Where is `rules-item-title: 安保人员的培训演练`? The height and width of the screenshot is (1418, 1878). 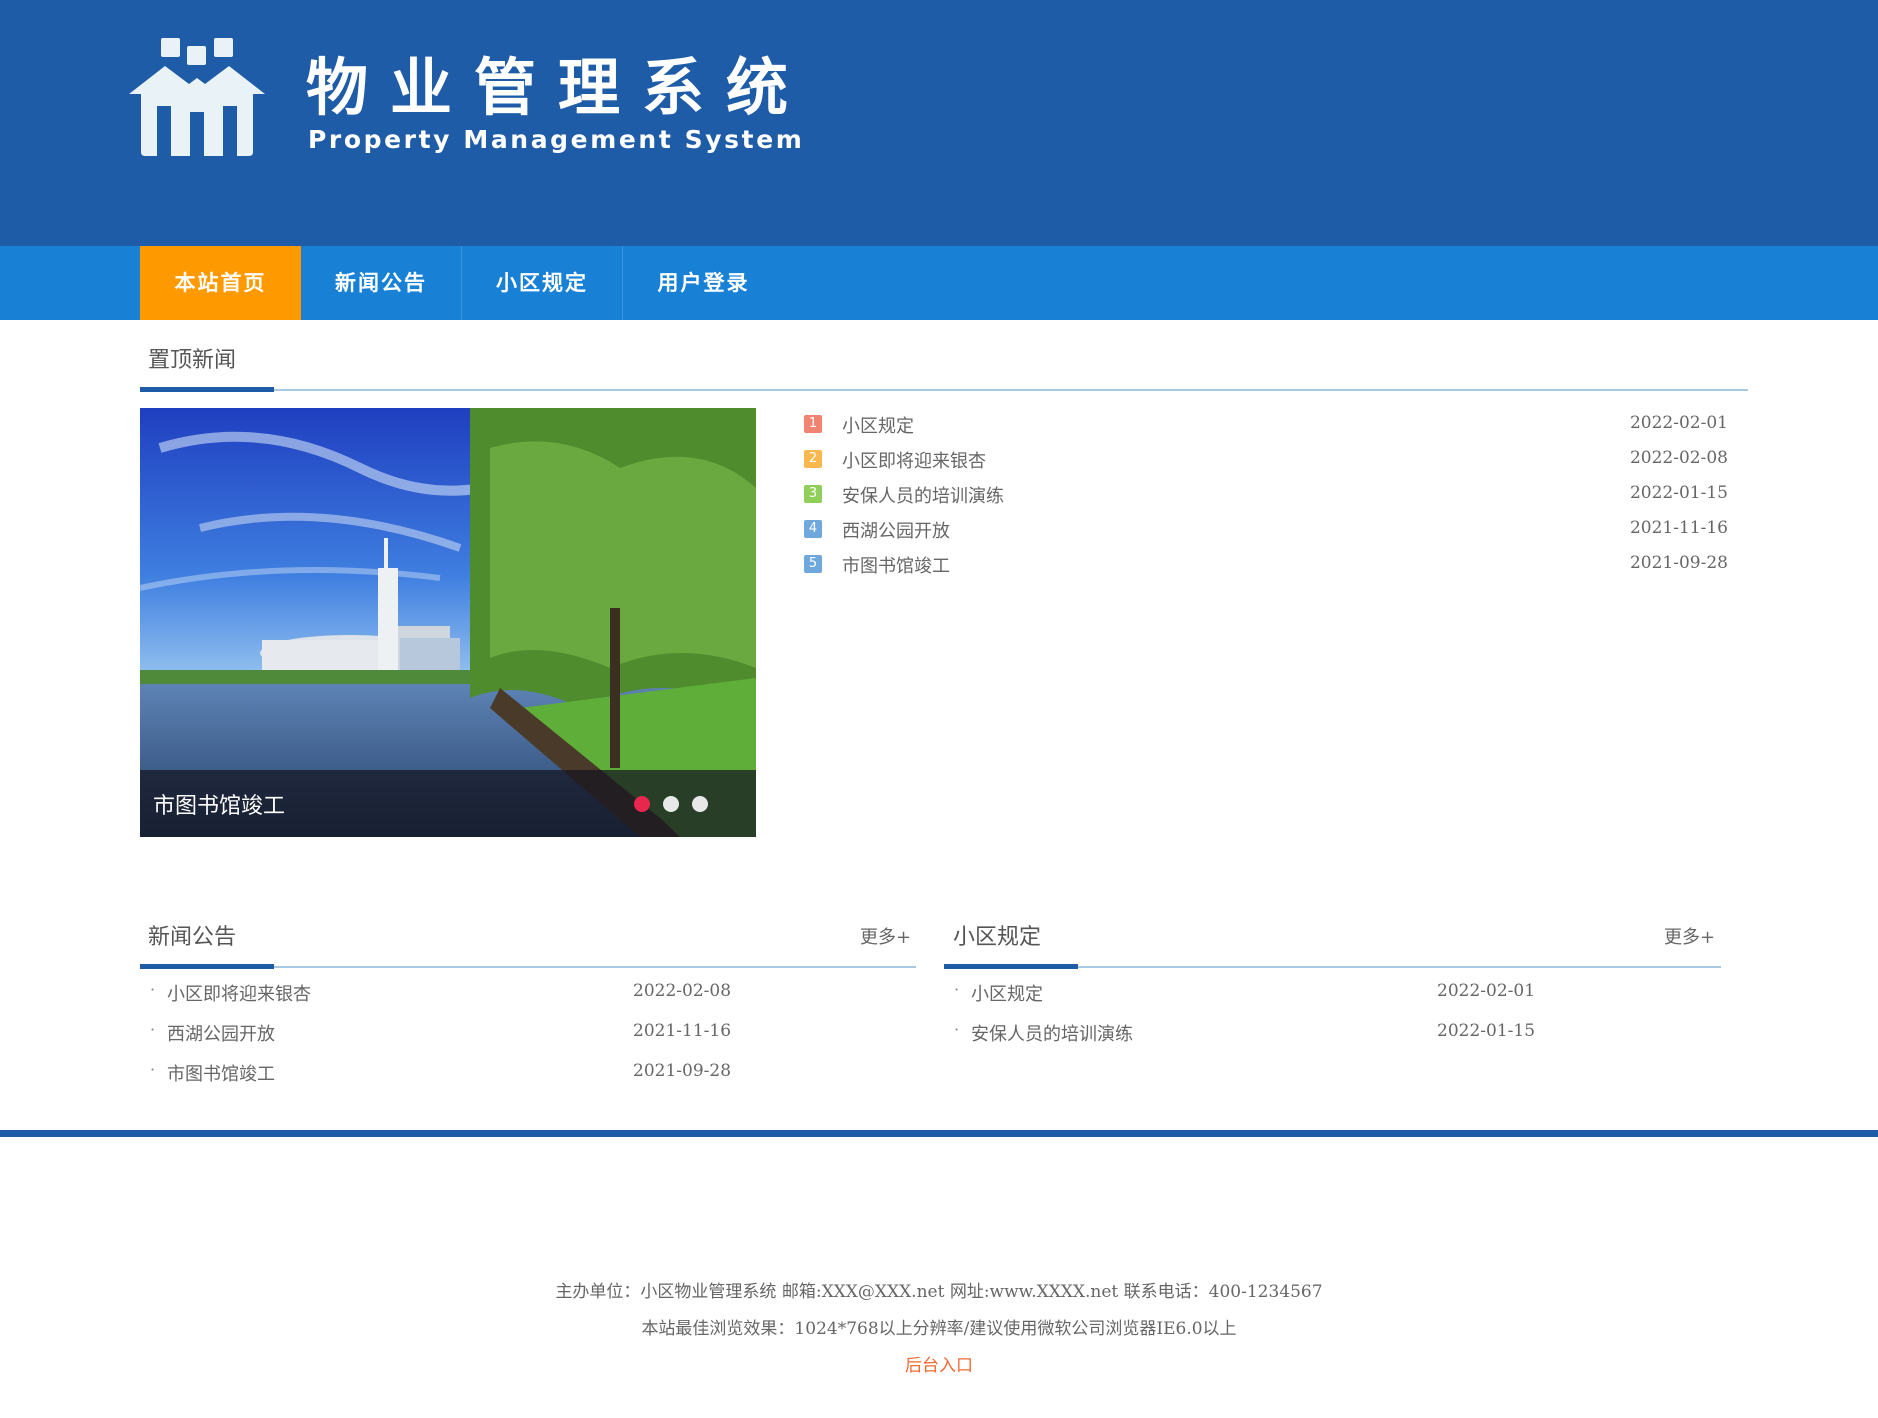 rules-item-title: 安保人员的培训演练 is located at coordinates (1052, 1033).